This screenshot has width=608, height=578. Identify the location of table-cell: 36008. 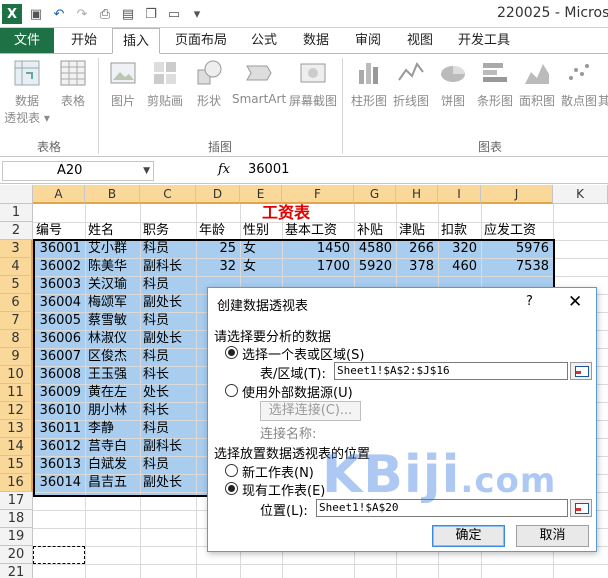
(59, 375).